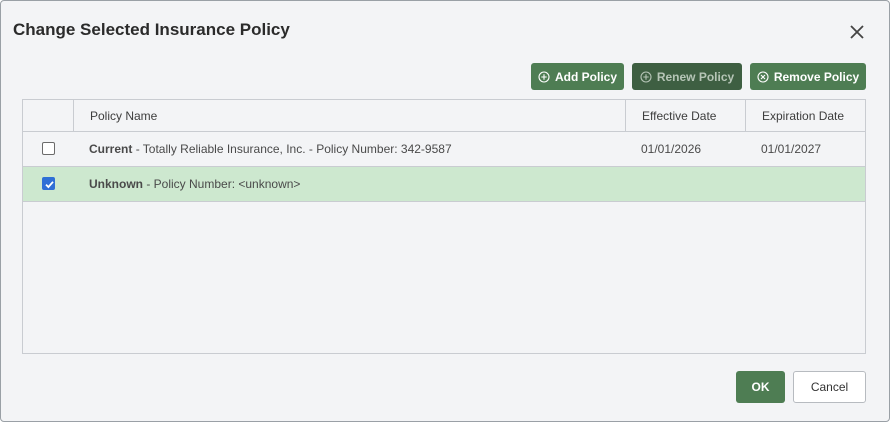 The height and width of the screenshot is (422, 890). What do you see at coordinates (763, 76) in the screenshot?
I see `x-circle-icon` at bounding box center [763, 76].